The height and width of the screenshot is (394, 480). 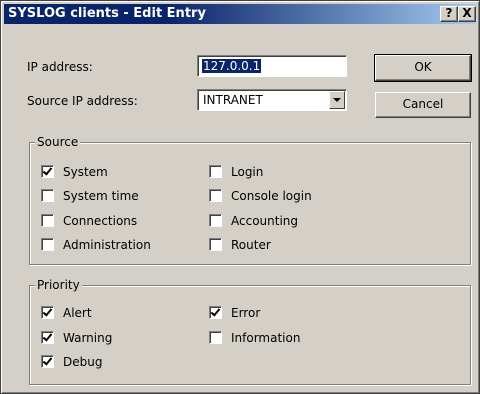 What do you see at coordinates (467, 14) in the screenshot?
I see `close-button: X` at bounding box center [467, 14].